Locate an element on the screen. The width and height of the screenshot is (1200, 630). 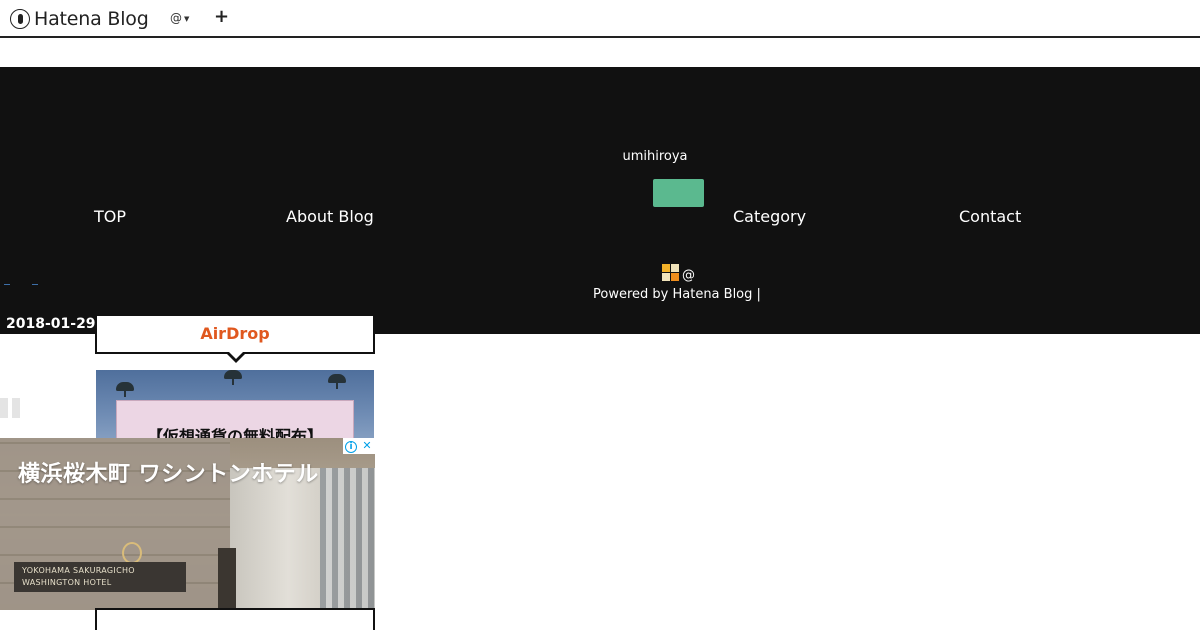
category-bubble: AirDrop is located at coordinates (235, 335).